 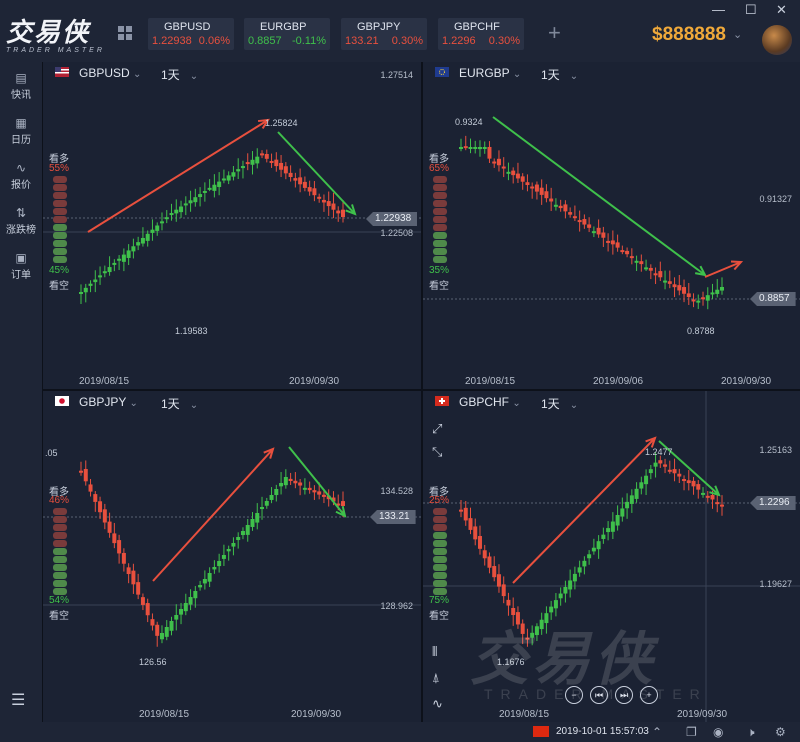 What do you see at coordinates (407, 41) in the screenshot?
I see `quote-change: 0.30%` at bounding box center [407, 41].